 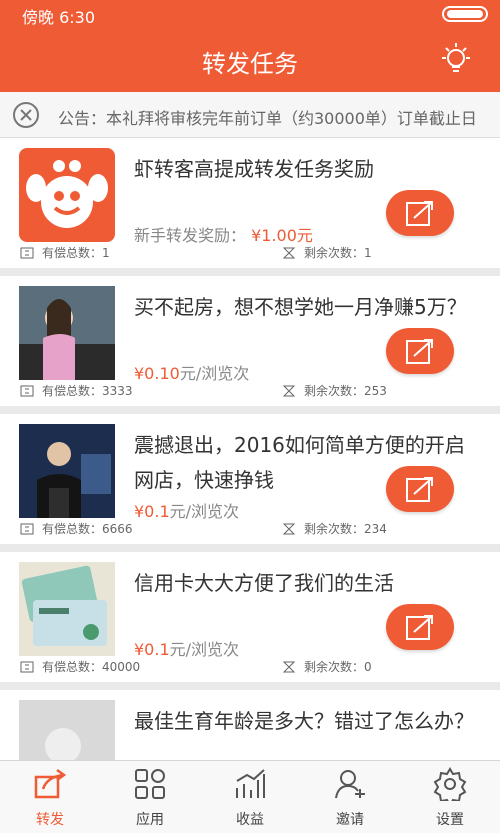 I want to click on tab-invite: 邀请, so click(x=350, y=797).